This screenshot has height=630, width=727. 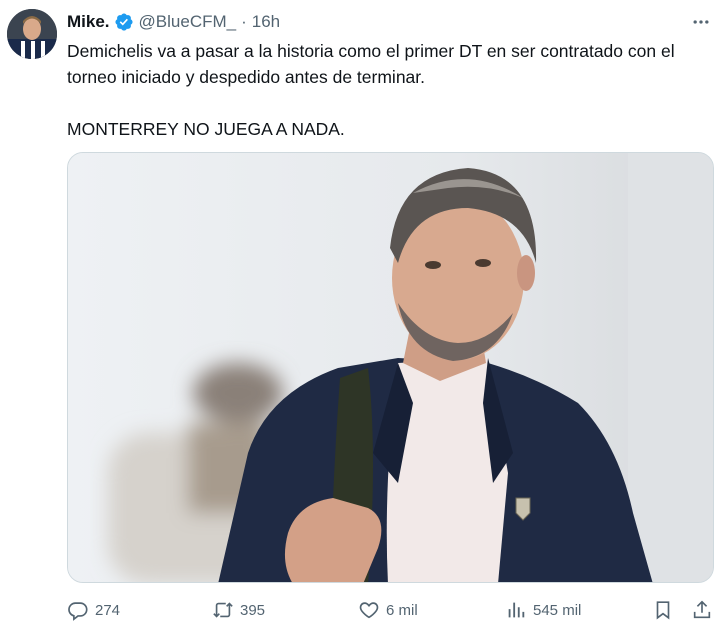 I want to click on author-avatar, so click(x=32, y=34).